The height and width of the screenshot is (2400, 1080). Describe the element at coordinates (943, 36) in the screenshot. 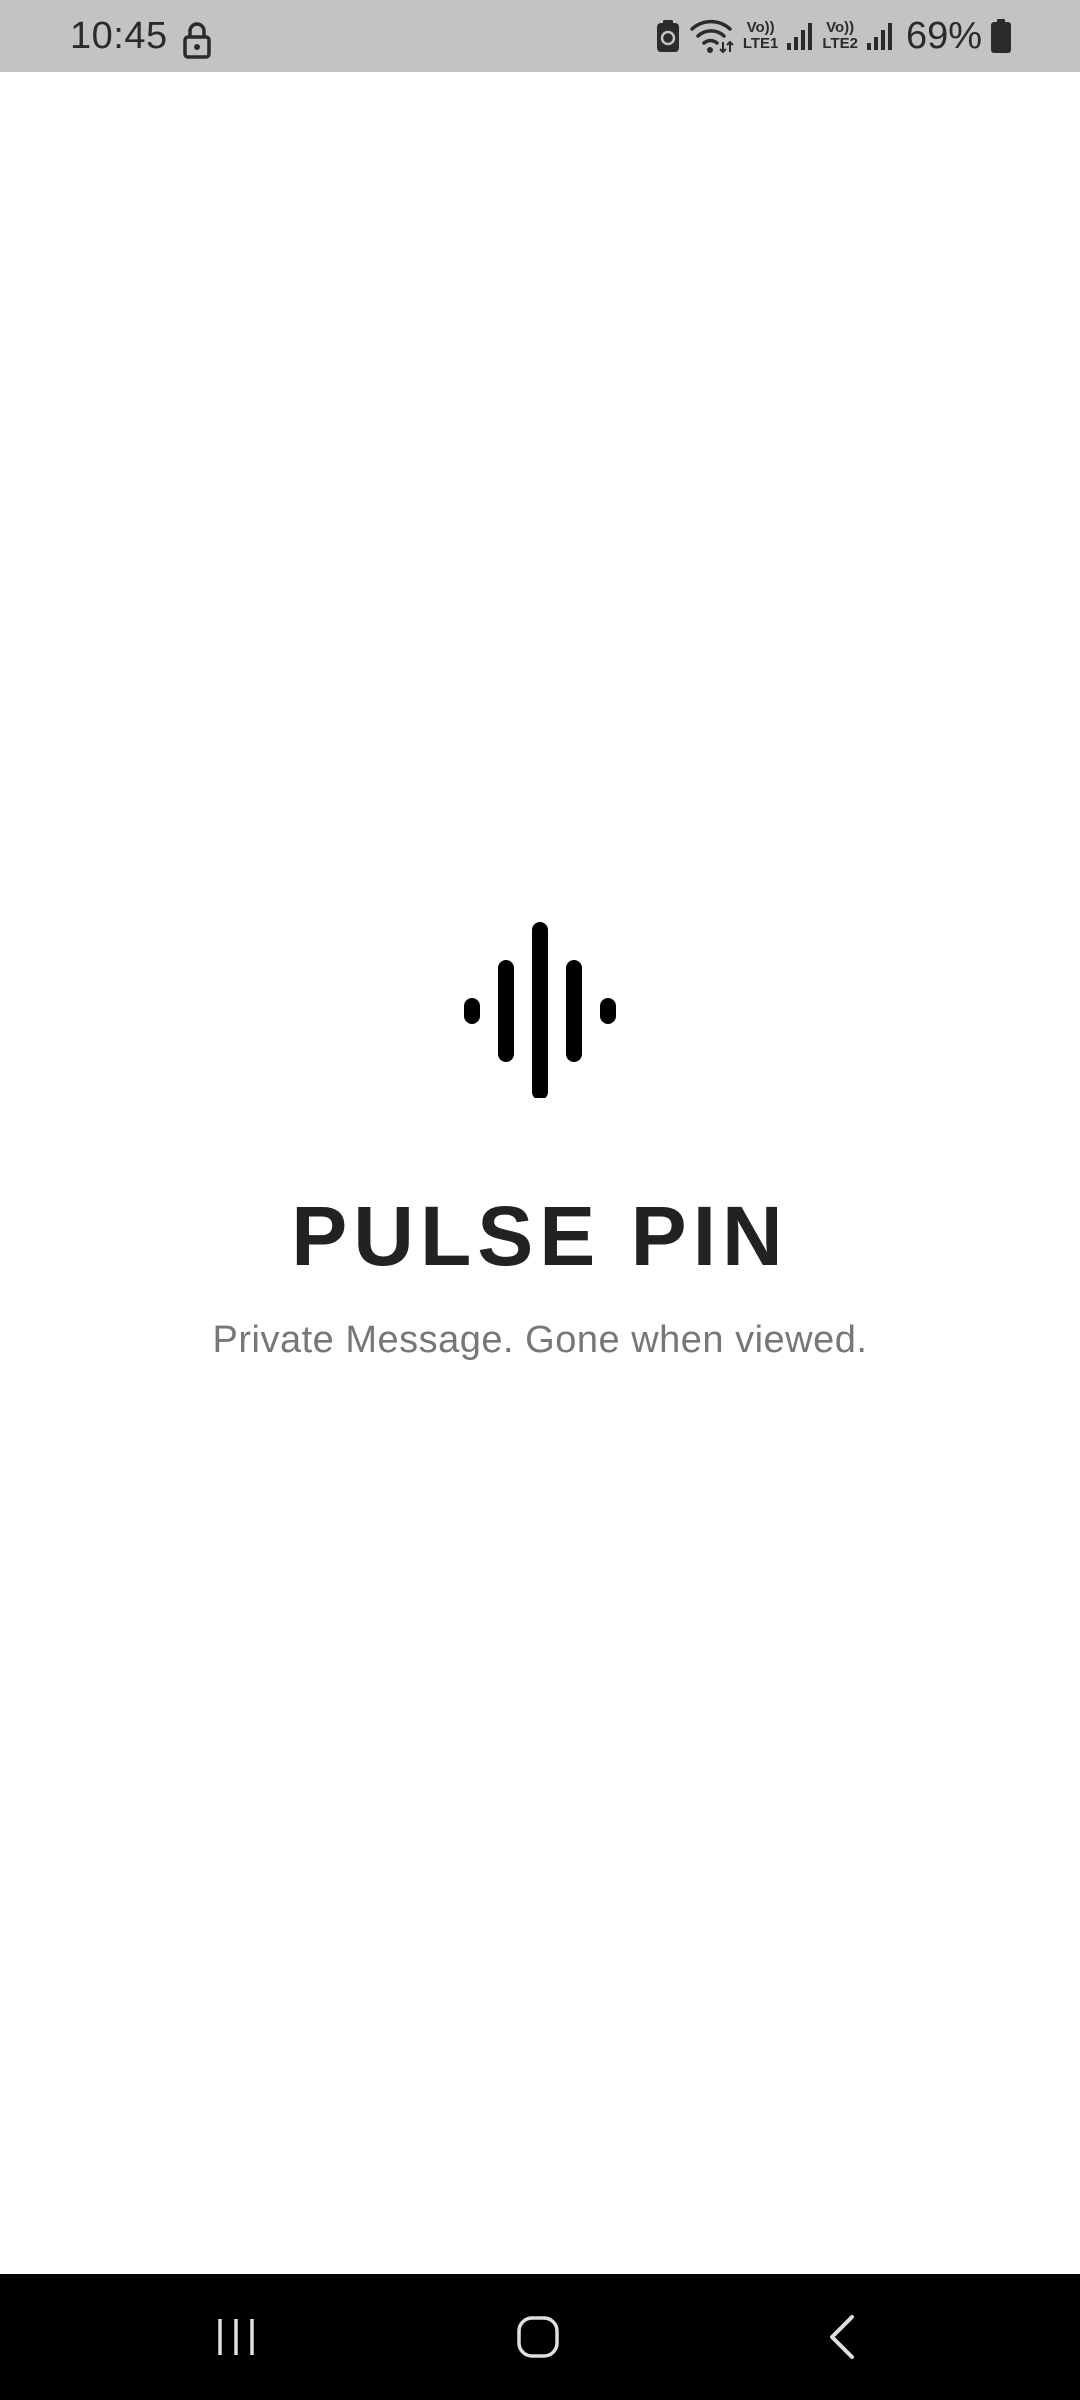

I see `battery-percent: 69%` at that location.